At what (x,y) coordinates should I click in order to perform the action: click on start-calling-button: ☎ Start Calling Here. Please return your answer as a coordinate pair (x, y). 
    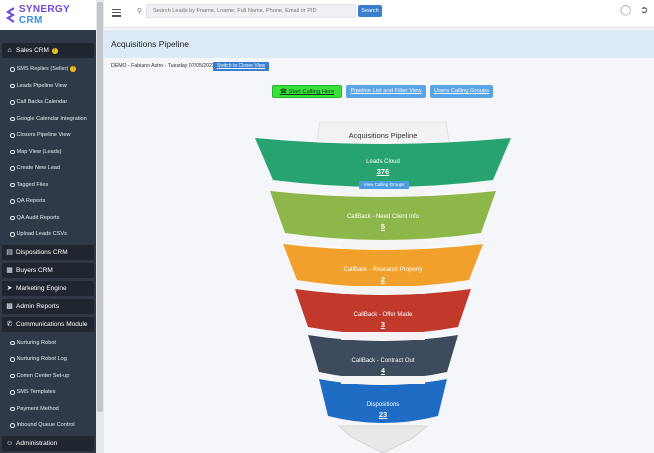
    Looking at the image, I should click on (307, 91).